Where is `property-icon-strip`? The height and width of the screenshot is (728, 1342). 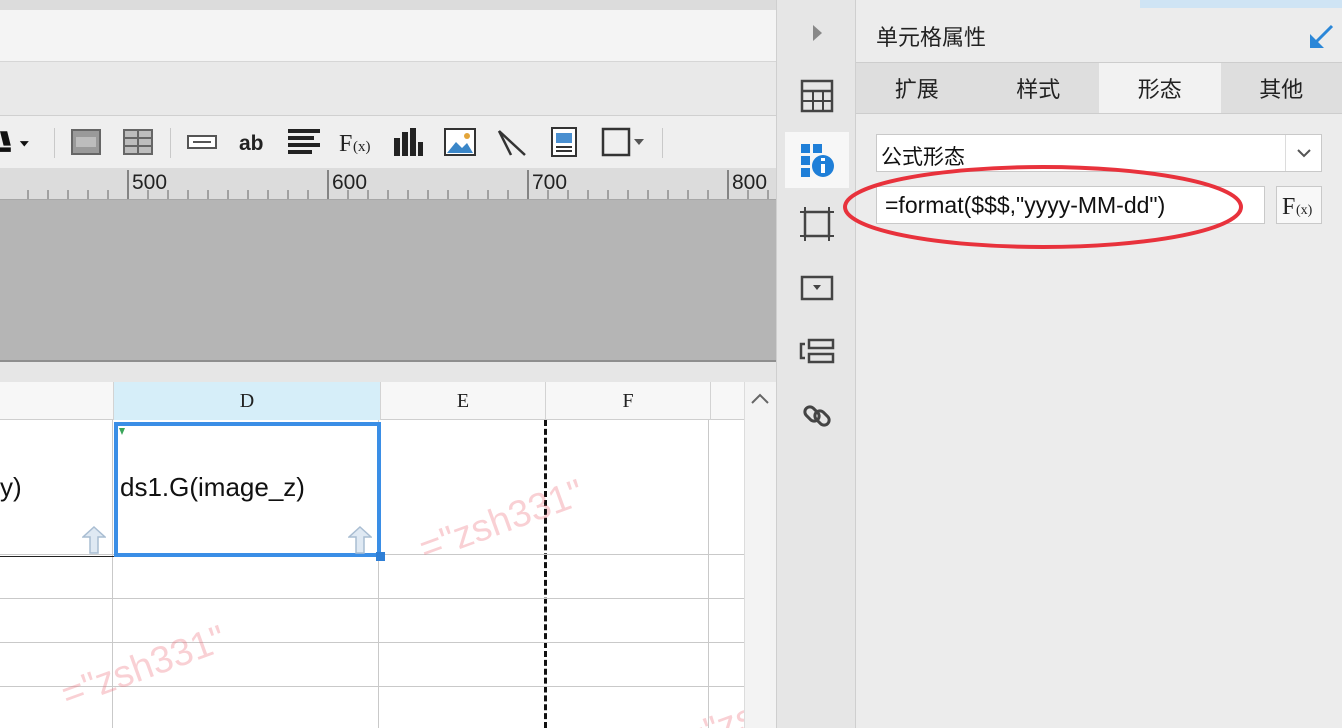 property-icon-strip is located at coordinates (816, 364).